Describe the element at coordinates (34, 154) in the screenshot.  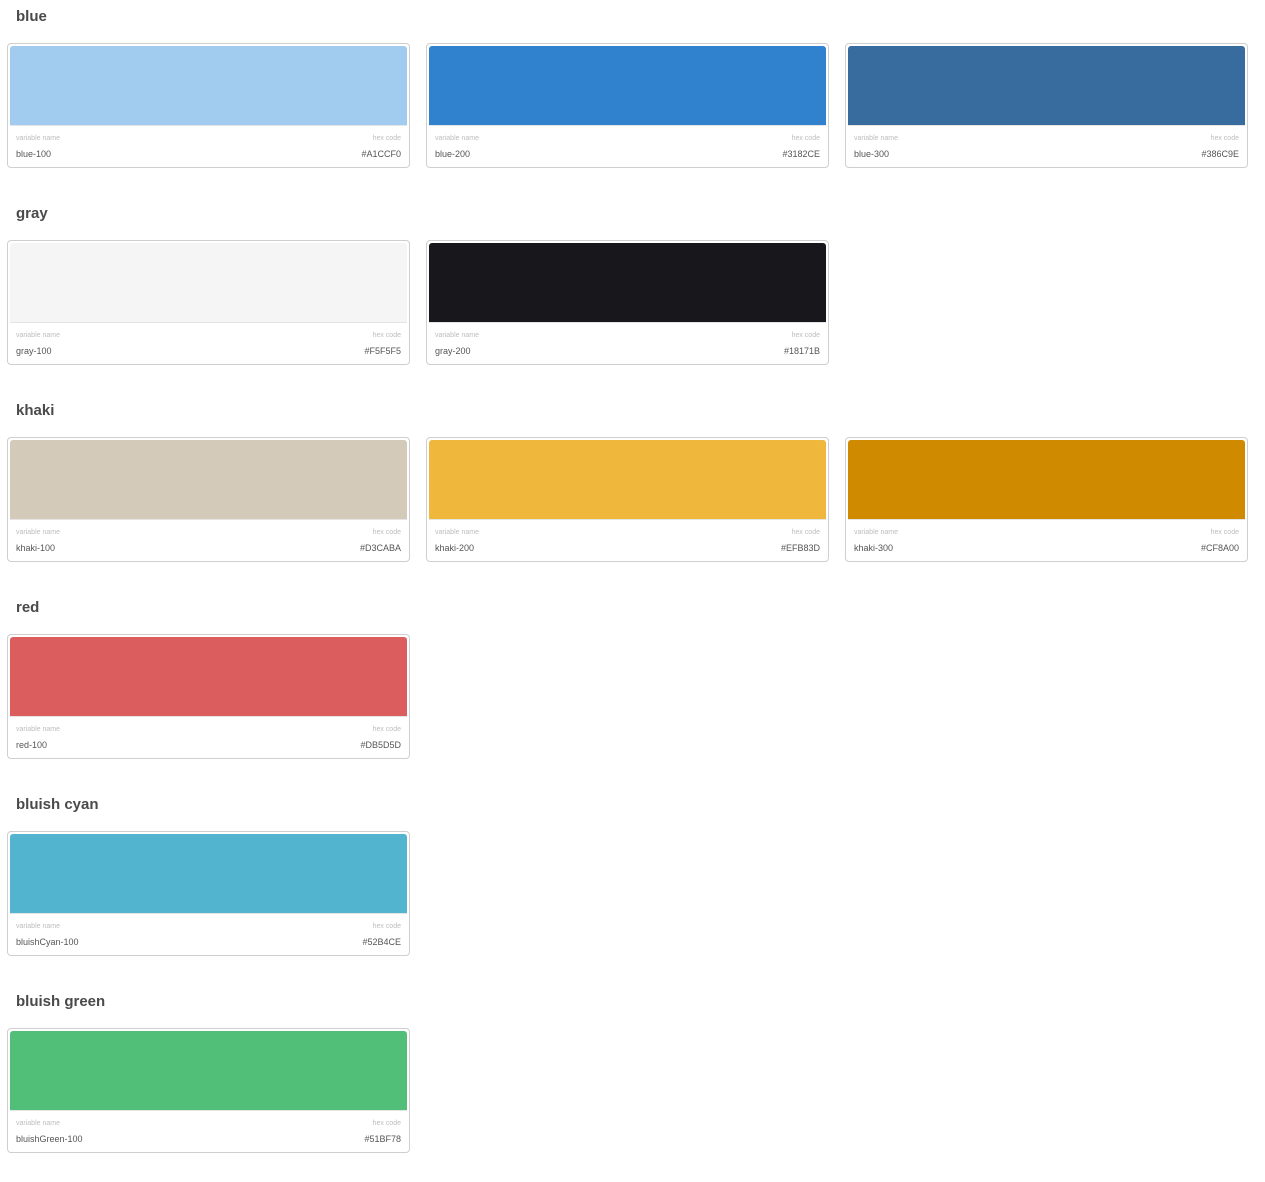
I see `variable-name-value: blue-100` at that location.